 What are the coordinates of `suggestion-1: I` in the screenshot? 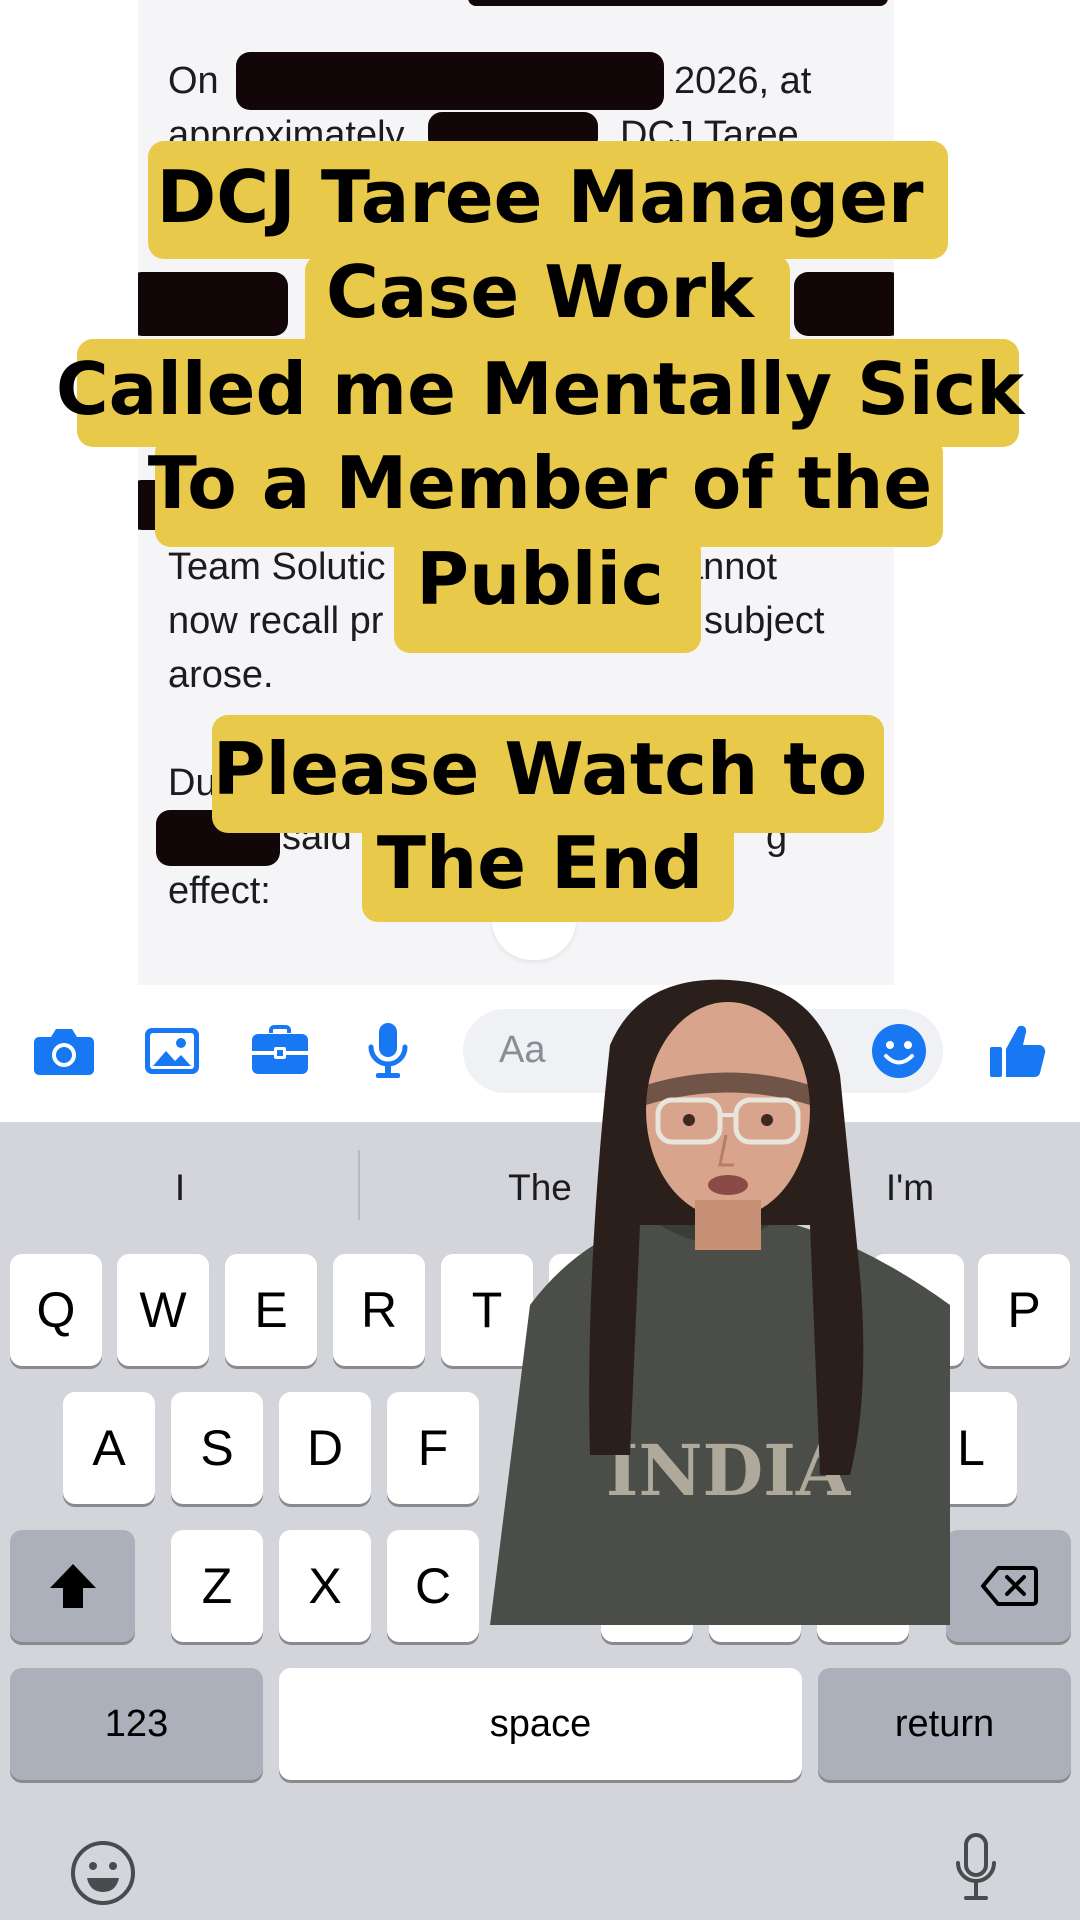 It's located at (180, 1188).